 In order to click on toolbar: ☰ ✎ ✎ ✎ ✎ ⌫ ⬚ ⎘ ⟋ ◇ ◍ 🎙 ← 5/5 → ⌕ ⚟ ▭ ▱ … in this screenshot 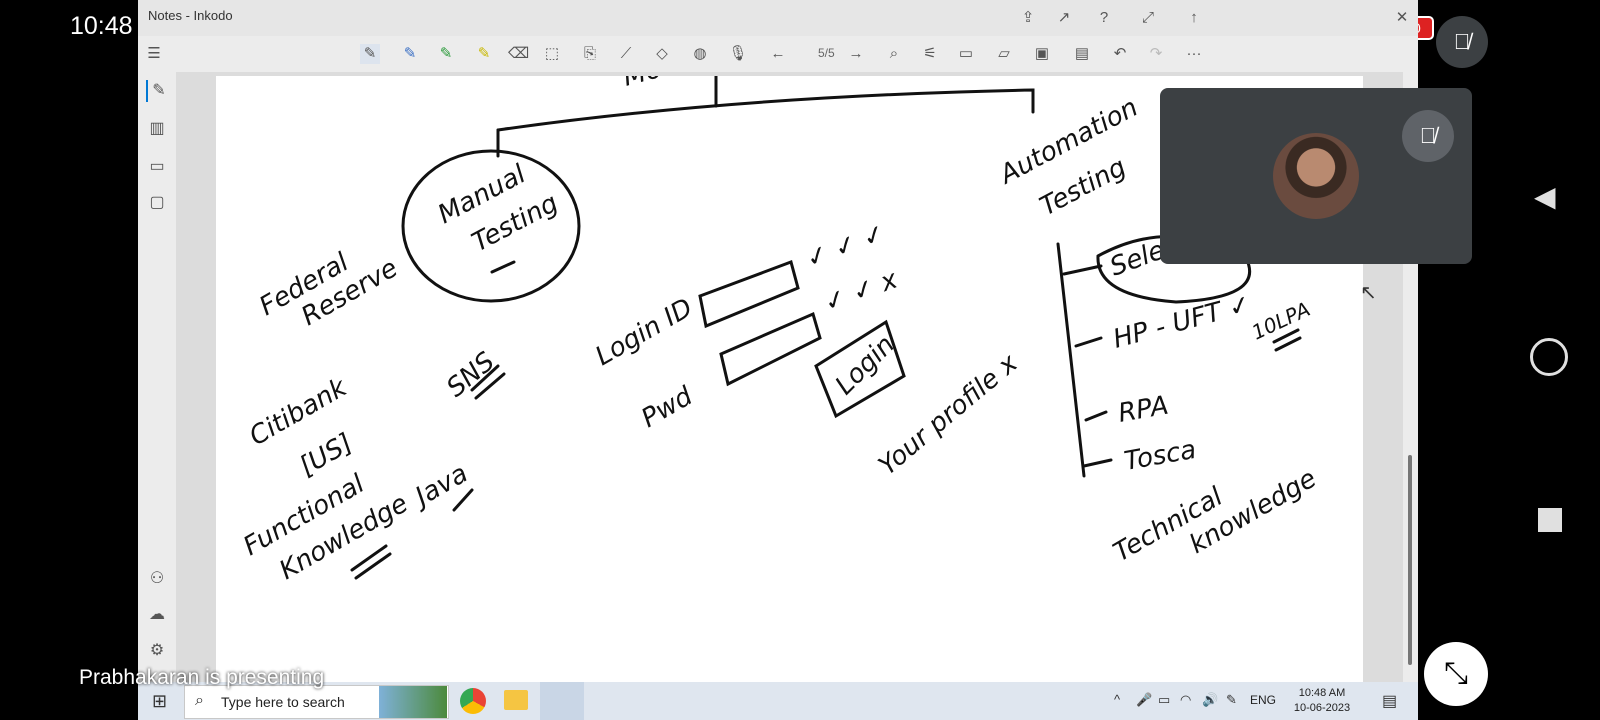, I will do `click(778, 54)`.